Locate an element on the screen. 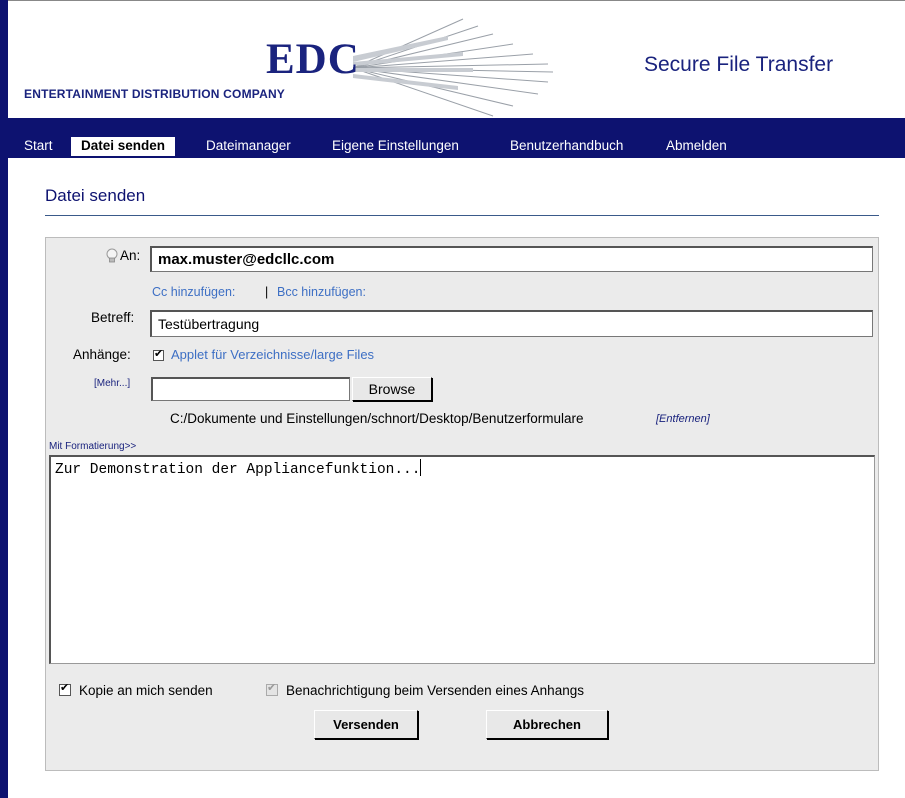 This screenshot has height=798, width=905. logo-text: EDC is located at coordinates (313, 59).